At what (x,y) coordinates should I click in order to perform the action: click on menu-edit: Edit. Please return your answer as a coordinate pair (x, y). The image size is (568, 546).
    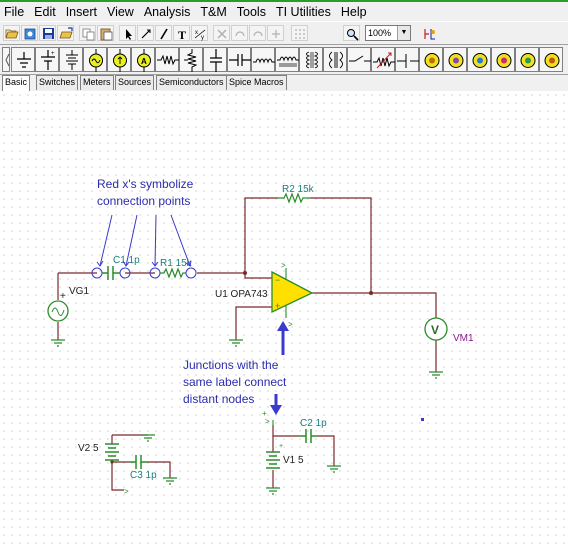
    Looking at the image, I should click on (45, 12).